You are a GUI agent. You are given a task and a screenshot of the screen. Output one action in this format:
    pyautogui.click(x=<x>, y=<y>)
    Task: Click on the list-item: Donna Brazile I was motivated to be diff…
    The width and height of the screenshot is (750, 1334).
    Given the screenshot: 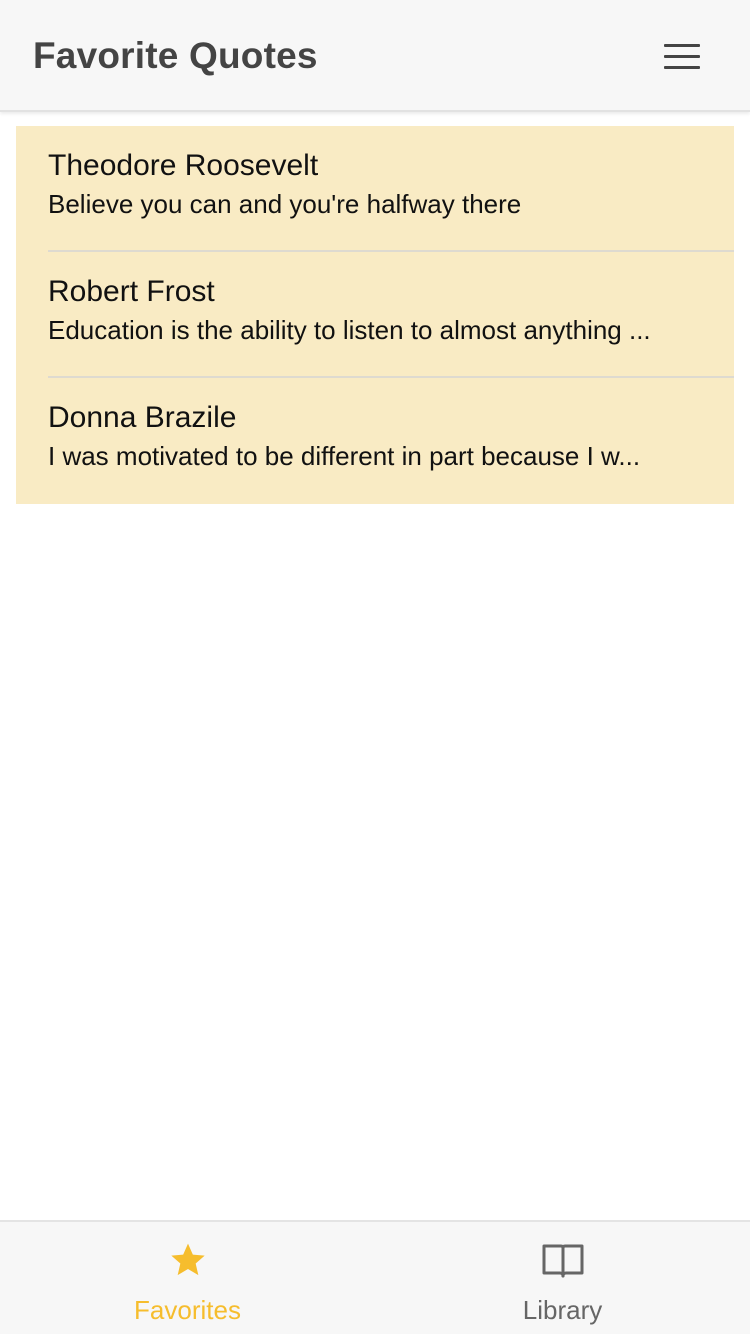 What is the action you would take?
    pyautogui.click(x=375, y=441)
    